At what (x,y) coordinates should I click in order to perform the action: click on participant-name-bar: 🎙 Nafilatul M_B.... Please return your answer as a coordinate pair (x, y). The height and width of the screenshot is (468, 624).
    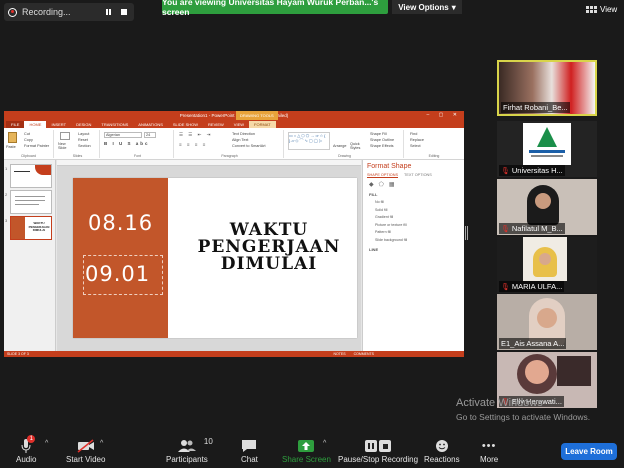
    Looking at the image, I should click on (532, 228).